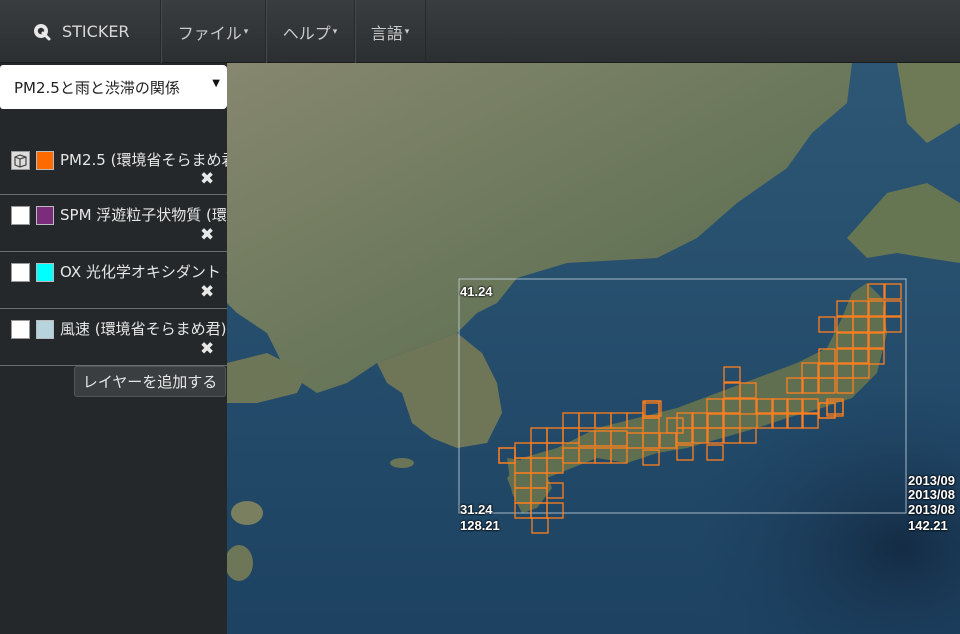 Image resolution: width=960 pixels, height=634 pixels. What do you see at coordinates (480, 525) in the screenshot?
I see `bound-west-label: 128.21` at bounding box center [480, 525].